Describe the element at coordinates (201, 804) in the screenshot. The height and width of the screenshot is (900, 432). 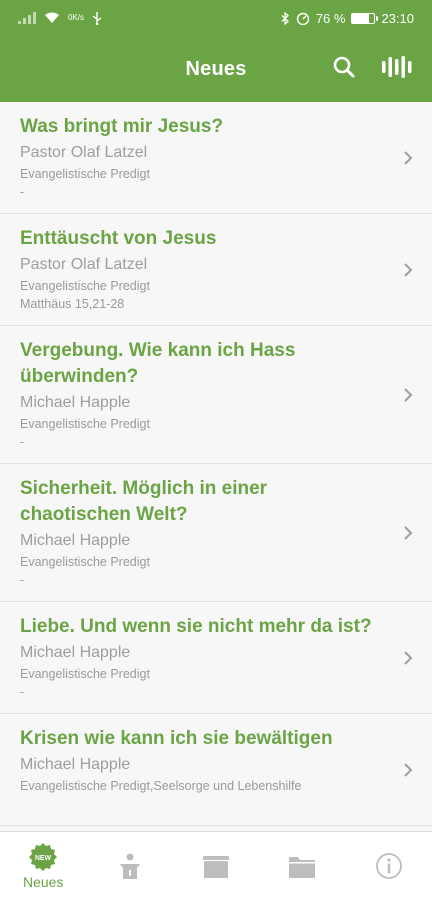
I see `sermon-reference` at that location.